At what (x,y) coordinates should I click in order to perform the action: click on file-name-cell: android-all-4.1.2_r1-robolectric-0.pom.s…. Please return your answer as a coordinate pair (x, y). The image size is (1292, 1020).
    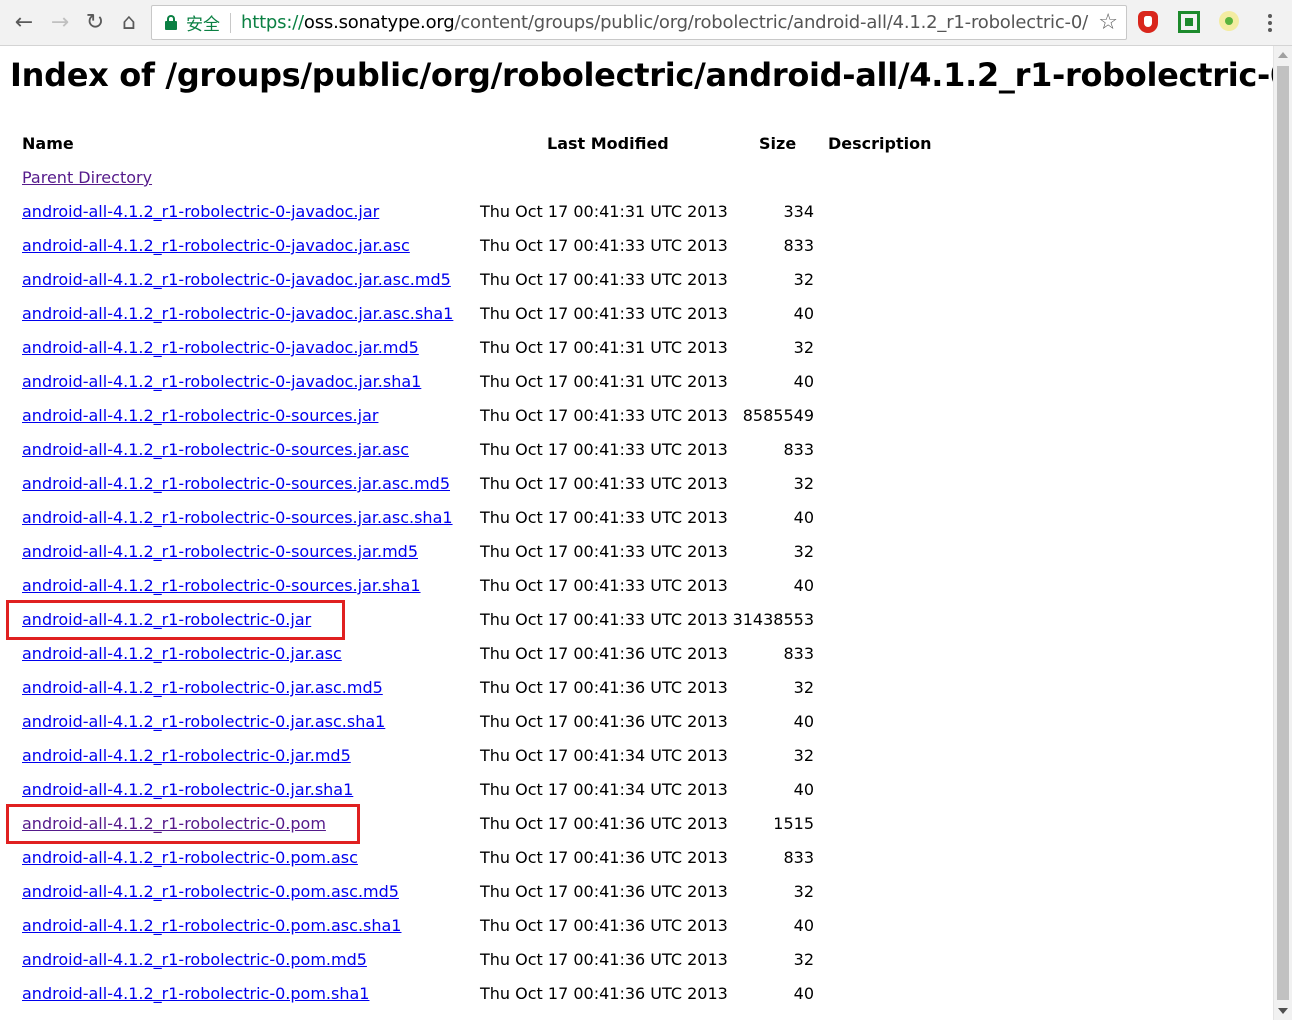
    Looking at the image, I should click on (195, 994).